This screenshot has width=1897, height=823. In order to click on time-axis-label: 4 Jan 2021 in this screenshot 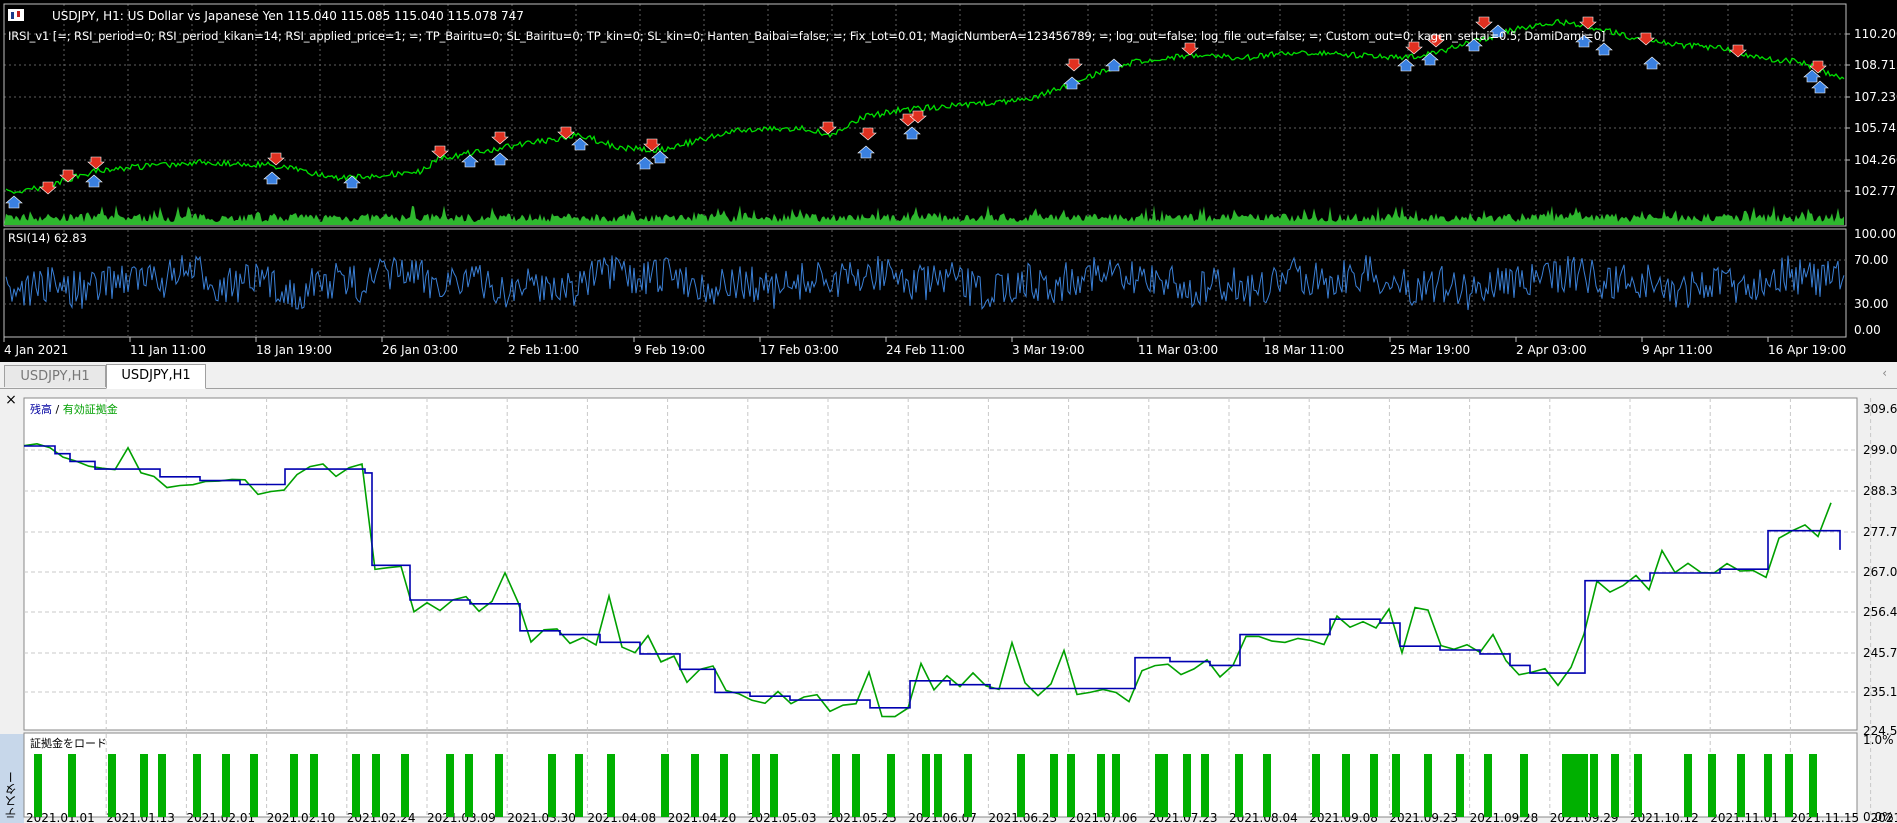, I will do `click(36, 350)`.